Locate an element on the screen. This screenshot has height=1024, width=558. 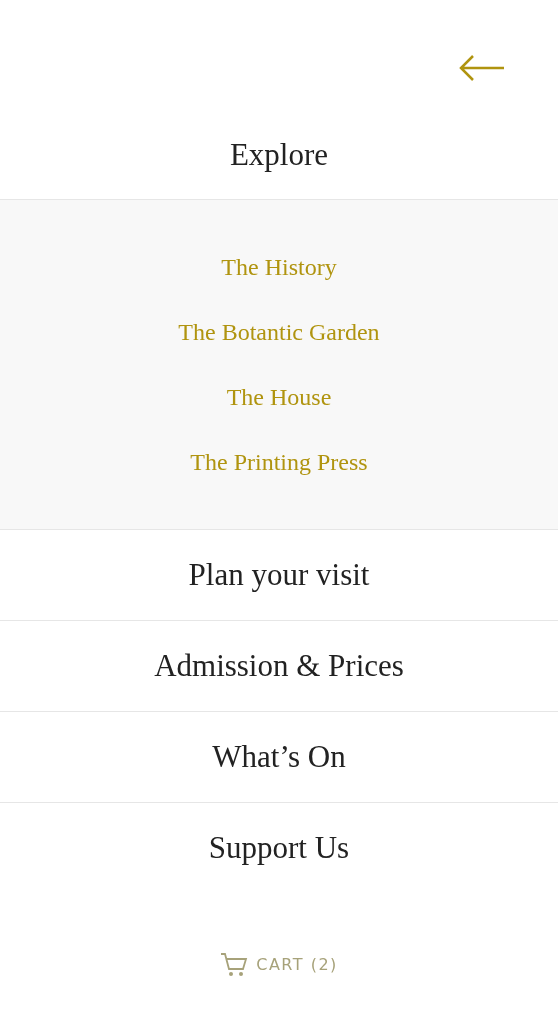
menu-item: Plan your visit is located at coordinates (279, 575).